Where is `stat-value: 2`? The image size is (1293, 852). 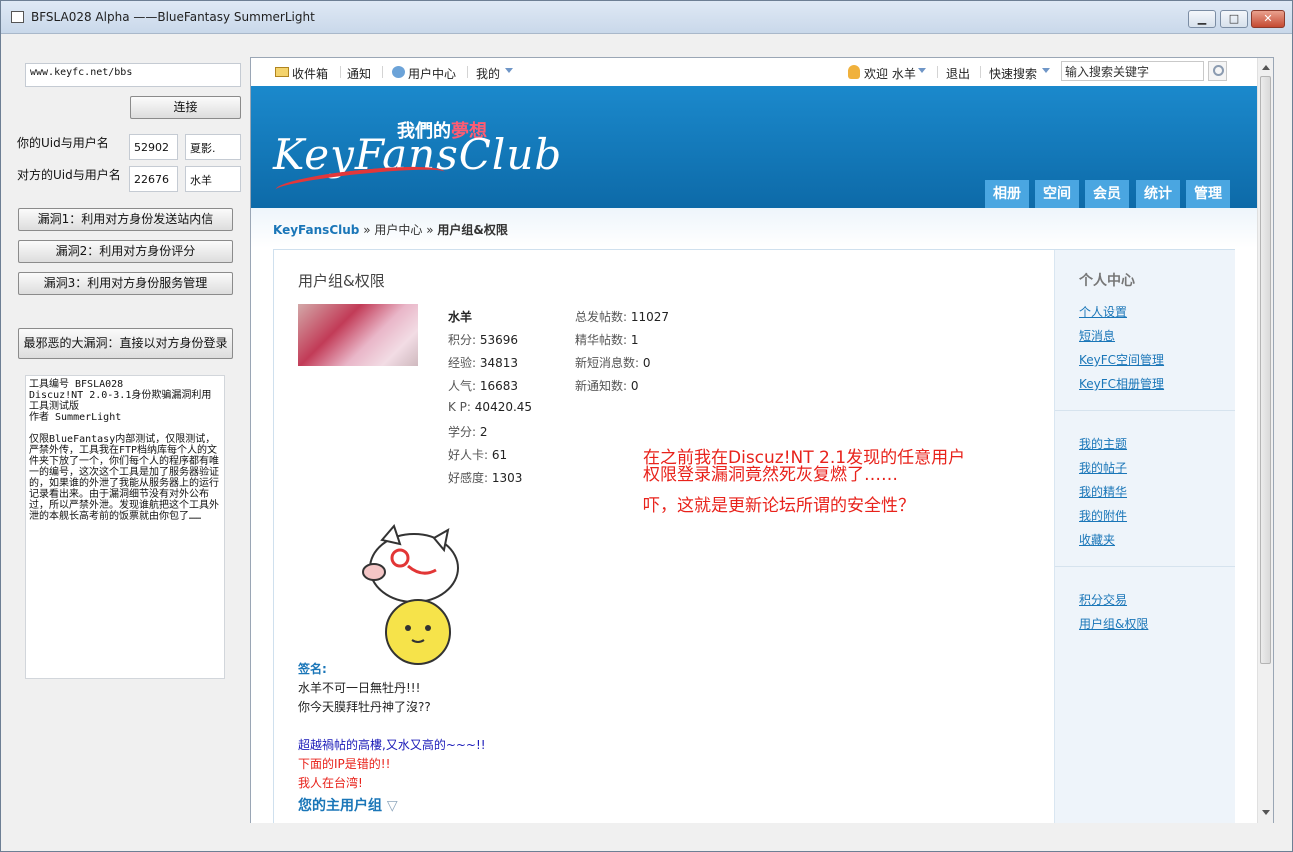
stat-value: 2 is located at coordinates (483, 432).